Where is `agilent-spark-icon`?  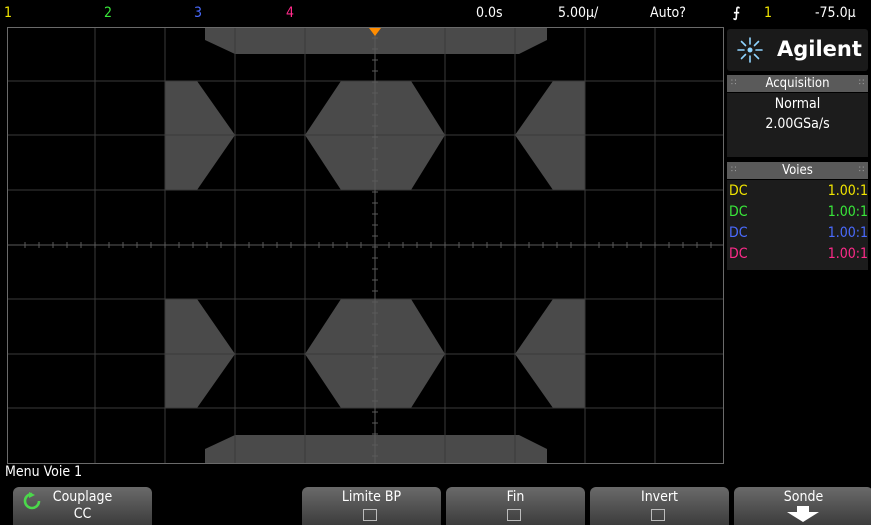
agilent-spark-icon is located at coordinates (750, 50).